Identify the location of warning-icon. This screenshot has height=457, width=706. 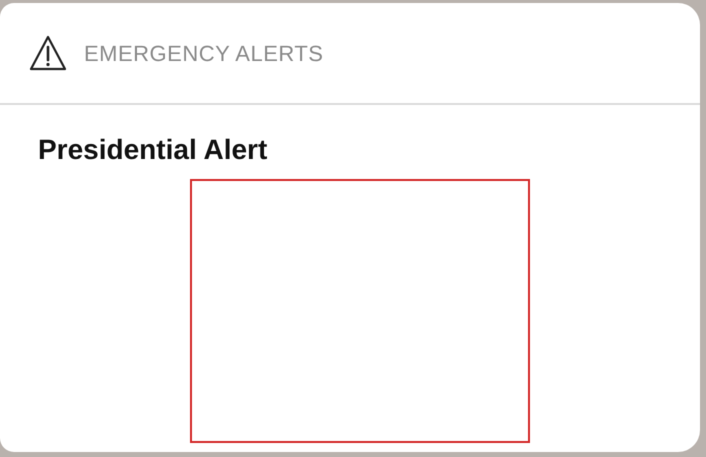
(48, 53).